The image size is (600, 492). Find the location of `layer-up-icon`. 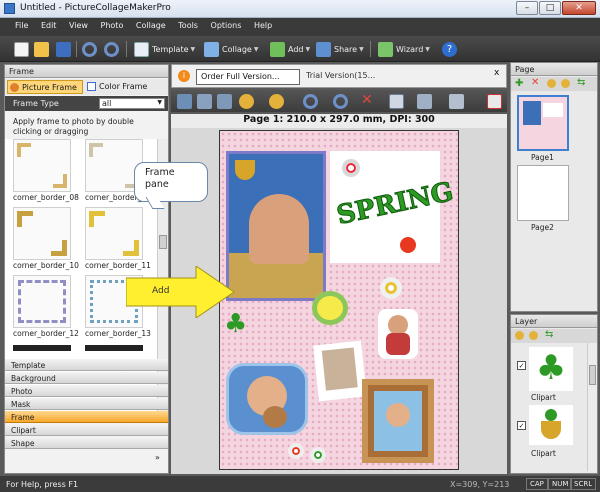

layer-up-icon is located at coordinates (519, 335).